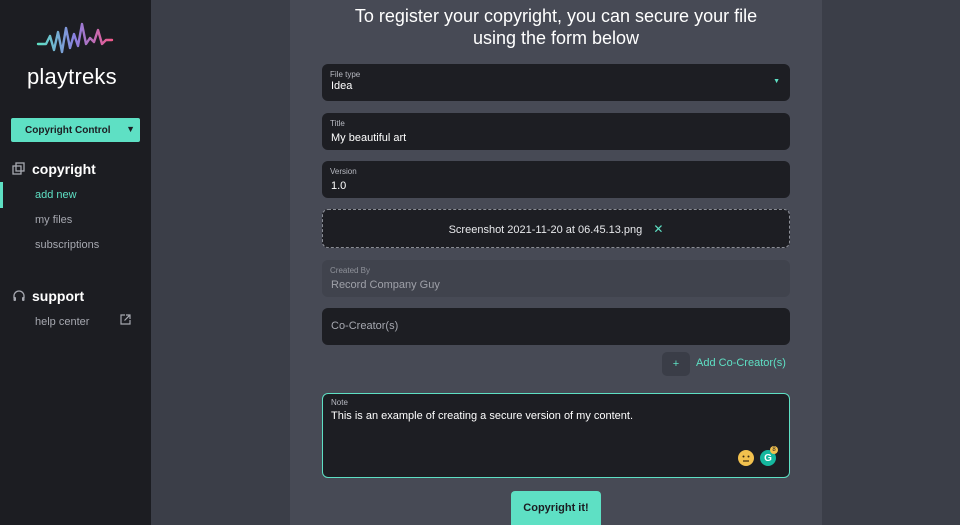 This screenshot has height=525, width=960. What do you see at coordinates (1, 195) in the screenshot?
I see `active-indicator` at bounding box center [1, 195].